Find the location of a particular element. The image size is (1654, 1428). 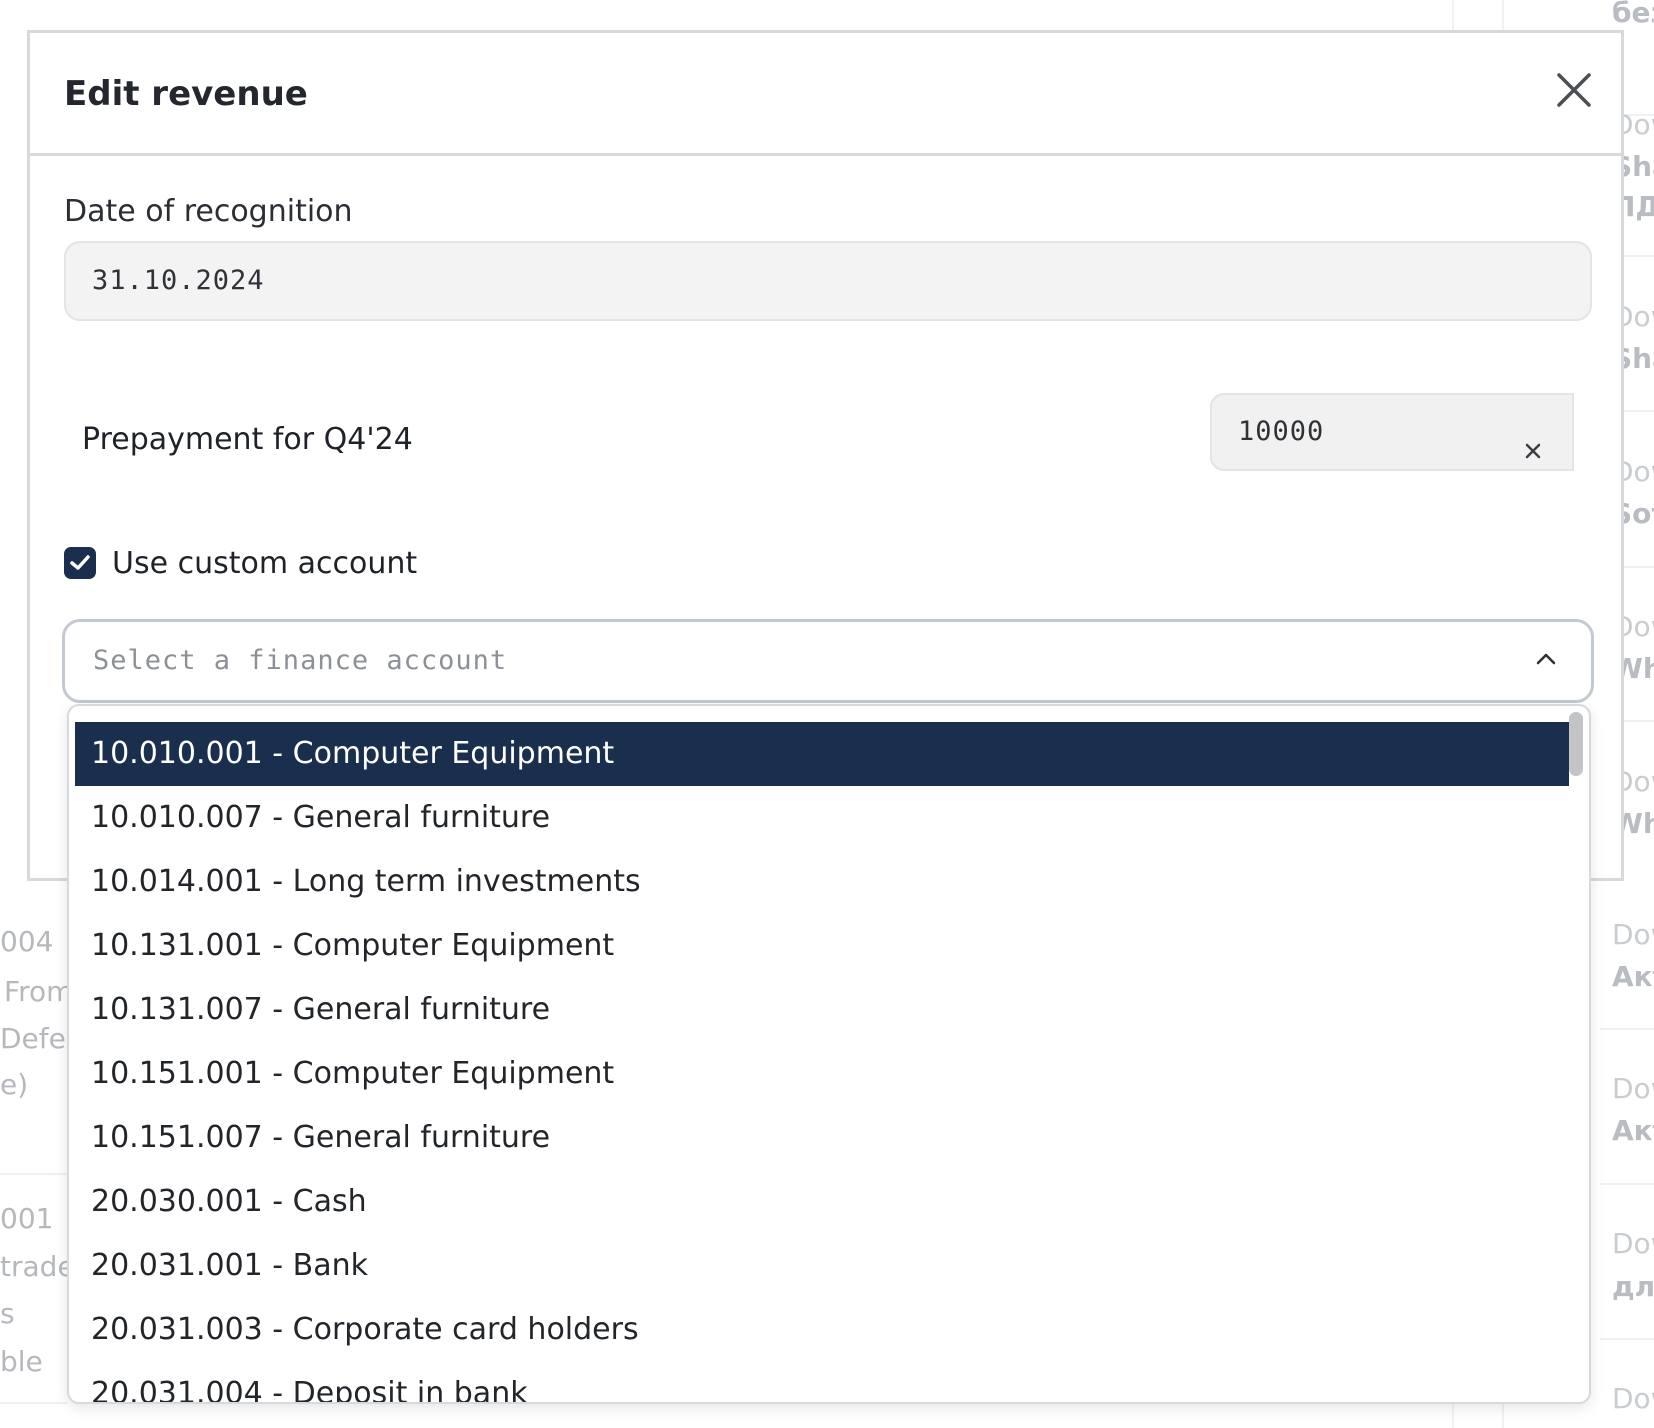

date-of-recognition-input: 31.10.2024 is located at coordinates (828, 281).